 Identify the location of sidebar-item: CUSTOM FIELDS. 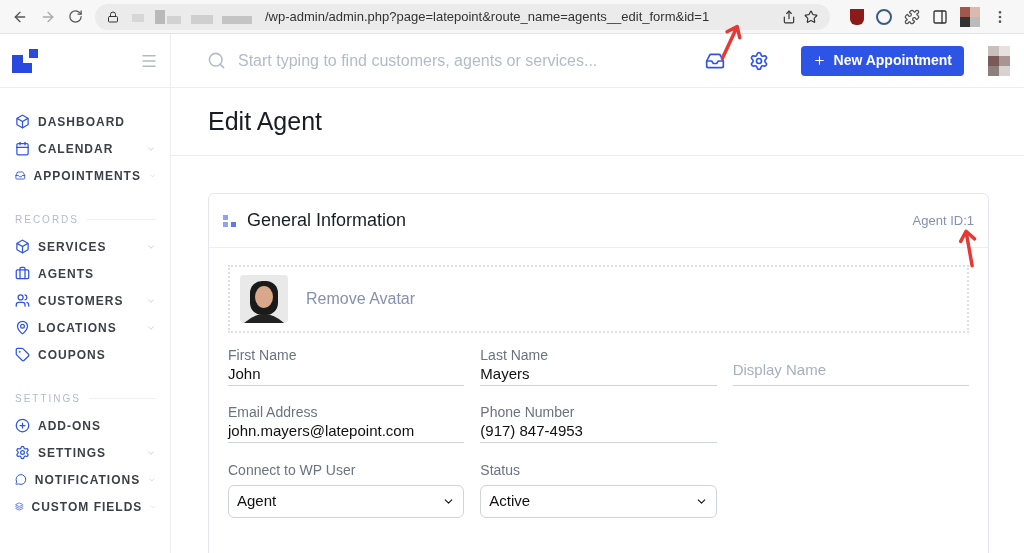
(85, 506).